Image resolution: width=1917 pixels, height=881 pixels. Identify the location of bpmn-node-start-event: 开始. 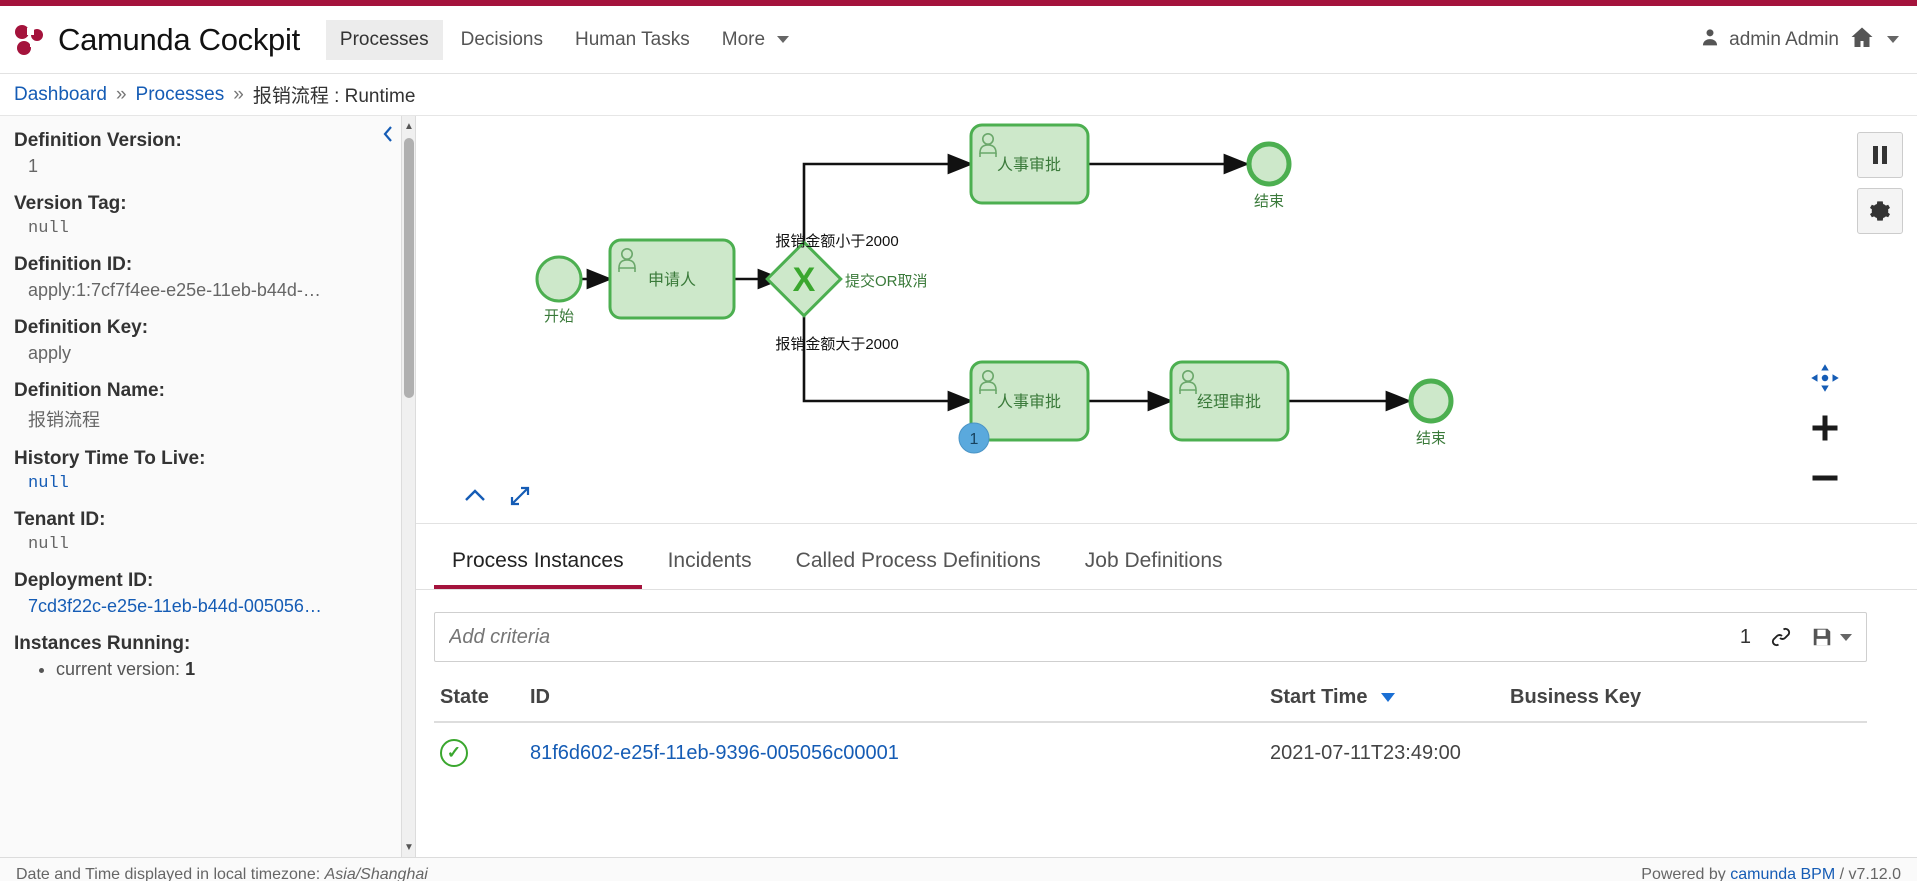
(559, 290).